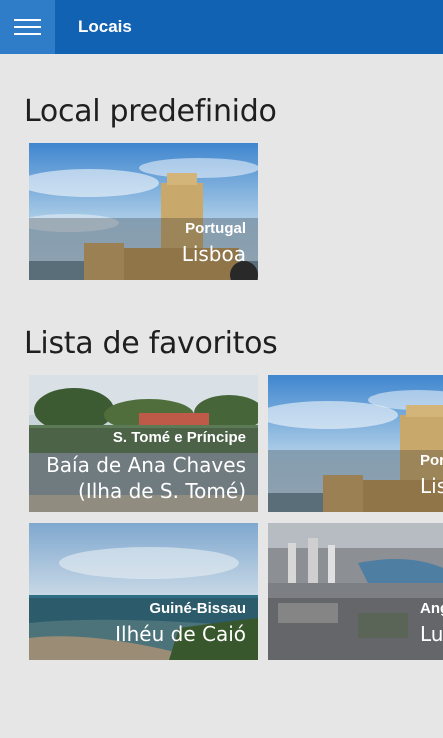 The width and height of the screenshot is (443, 738). I want to click on tile-place-line: (Ilha de S. Tomé), so click(162, 491).